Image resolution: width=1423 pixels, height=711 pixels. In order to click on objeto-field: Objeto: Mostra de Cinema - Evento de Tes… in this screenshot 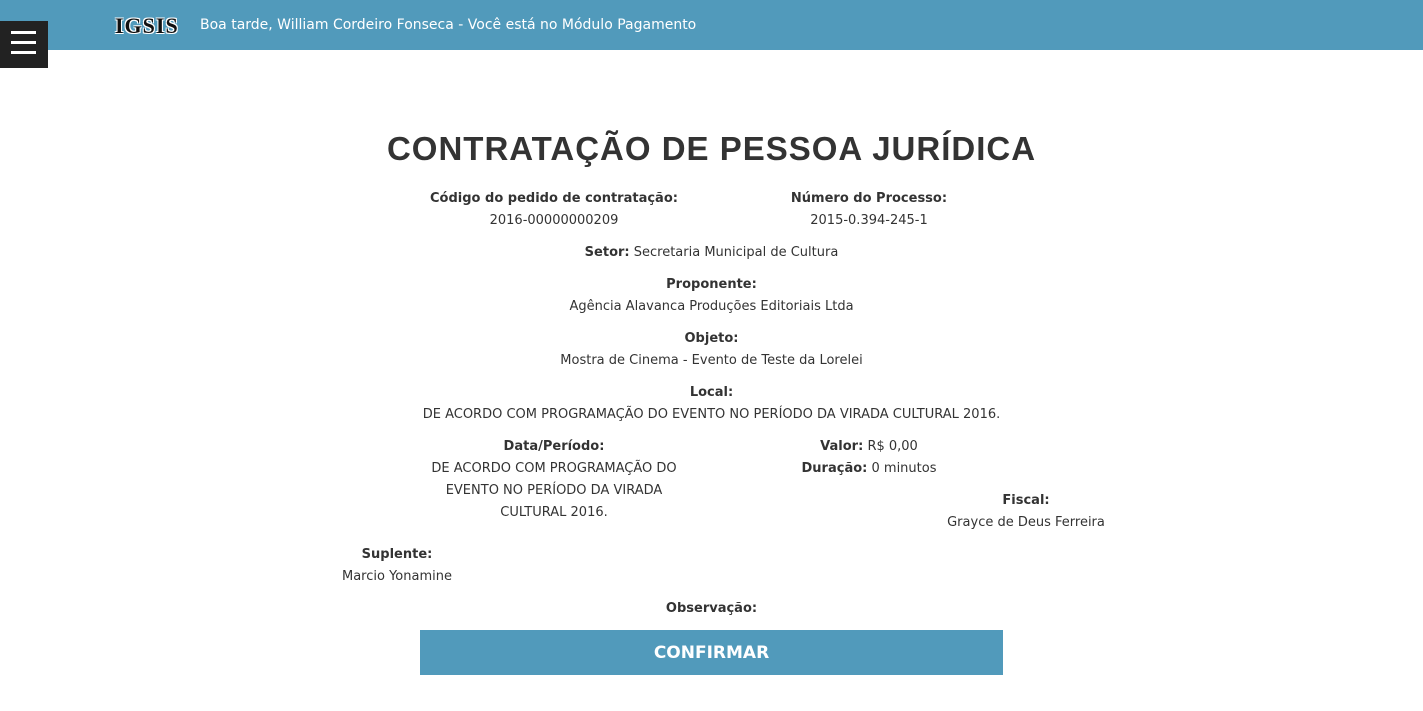, I will do `click(711, 350)`.